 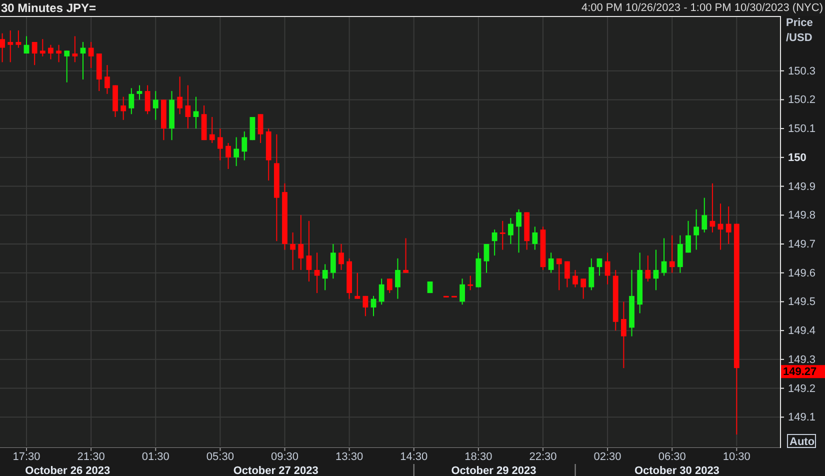 What do you see at coordinates (67, 470) in the screenshot?
I see `date-label: October 26 2023` at bounding box center [67, 470].